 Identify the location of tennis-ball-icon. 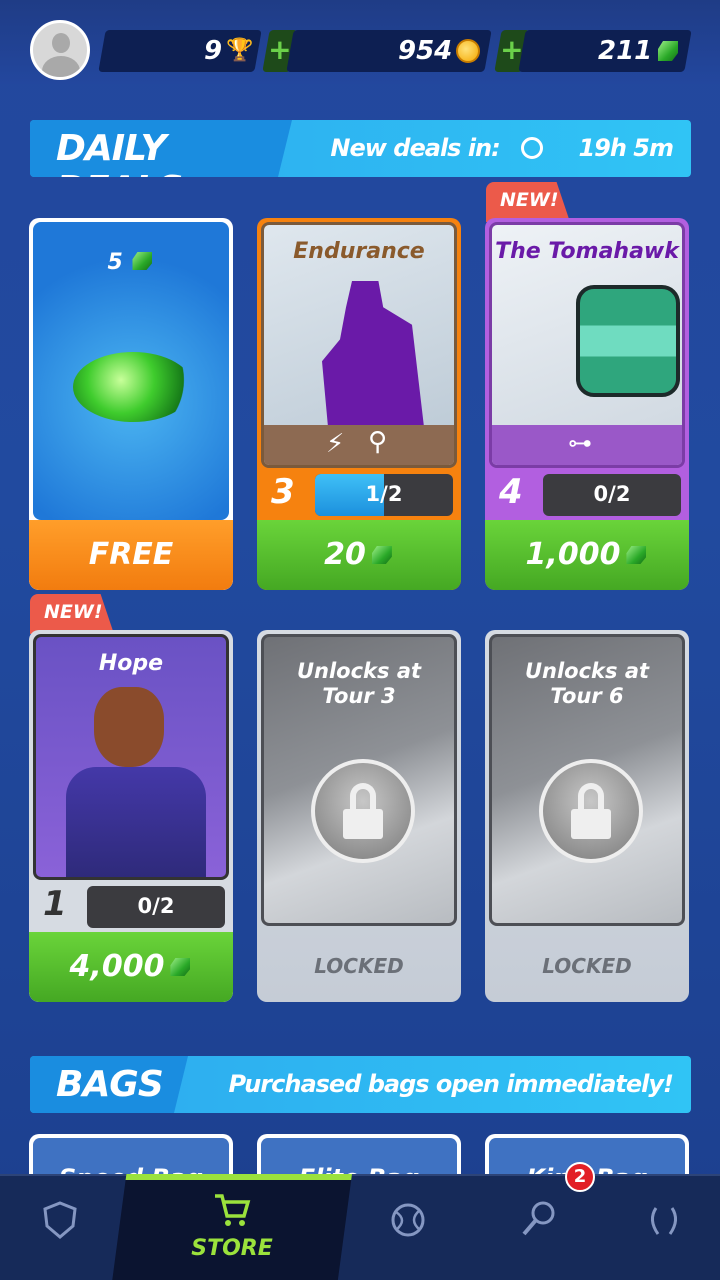
(408, 1220).